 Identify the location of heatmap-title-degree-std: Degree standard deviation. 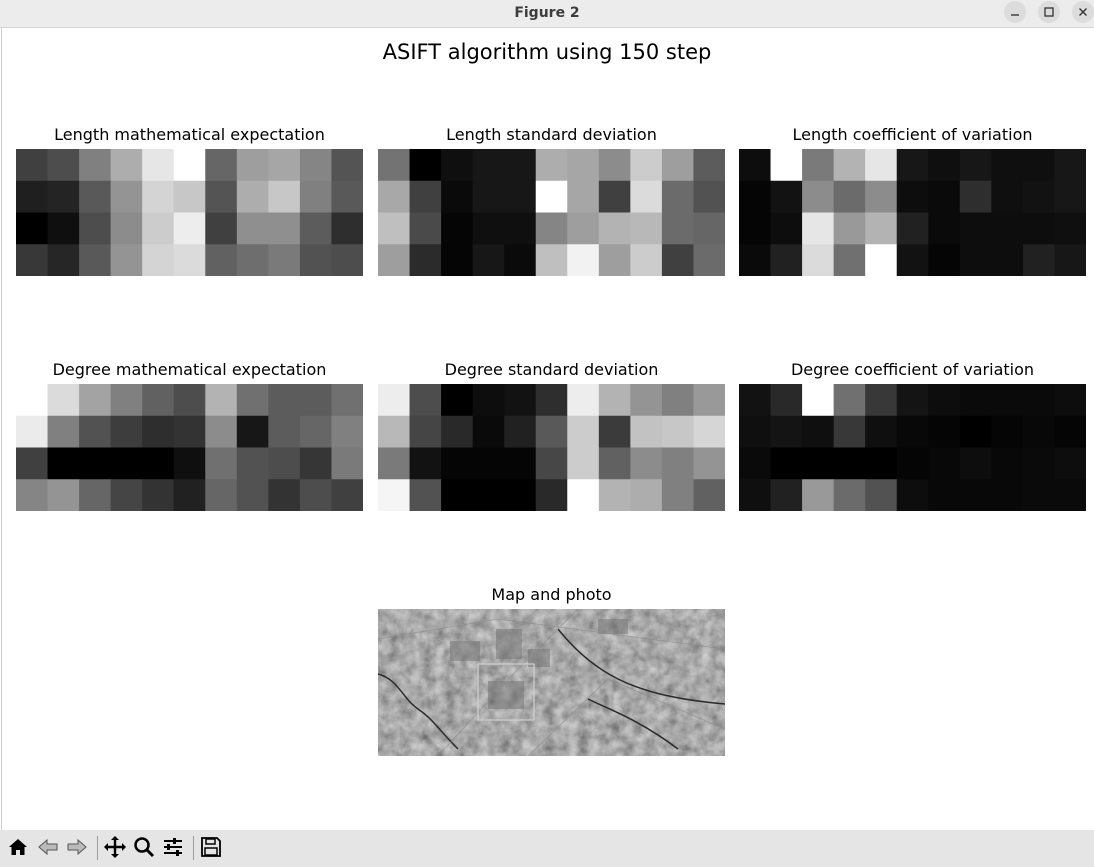
(551, 369).